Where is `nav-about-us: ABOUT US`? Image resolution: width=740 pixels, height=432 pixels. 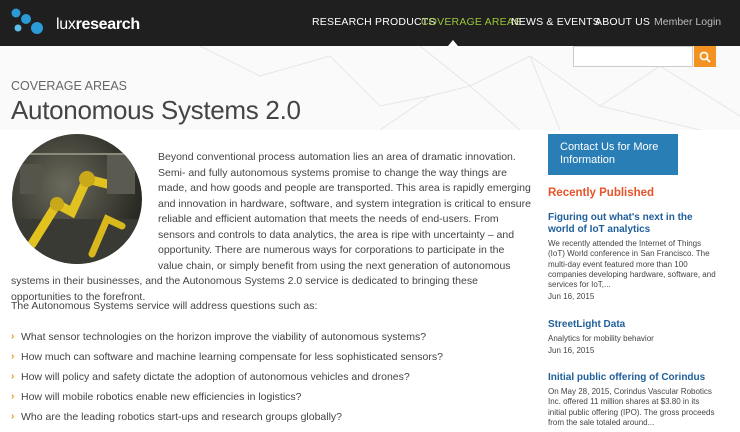 nav-about-us: ABOUT US is located at coordinates (622, 23).